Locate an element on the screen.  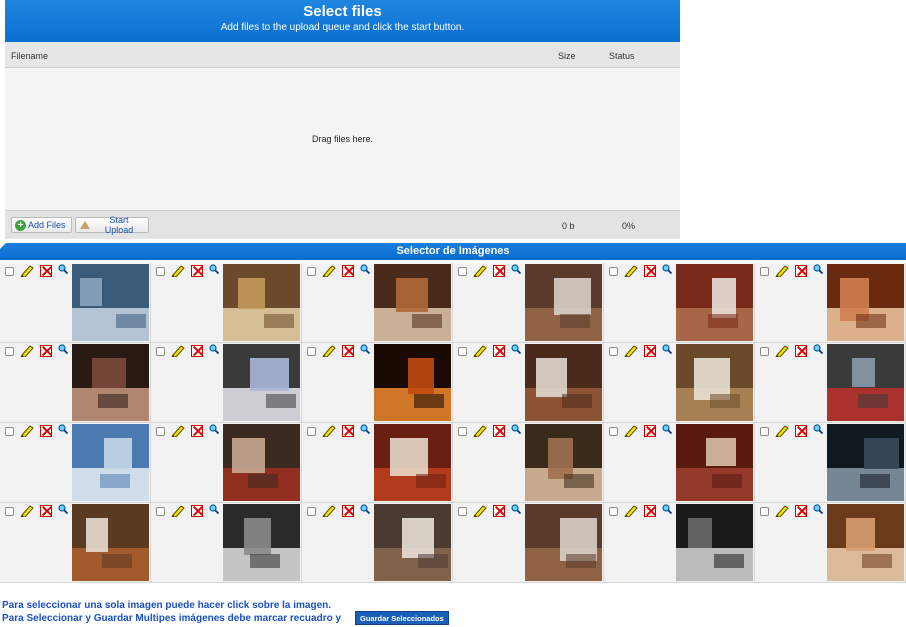
add-files-button: + Add Files is located at coordinates (41, 225).